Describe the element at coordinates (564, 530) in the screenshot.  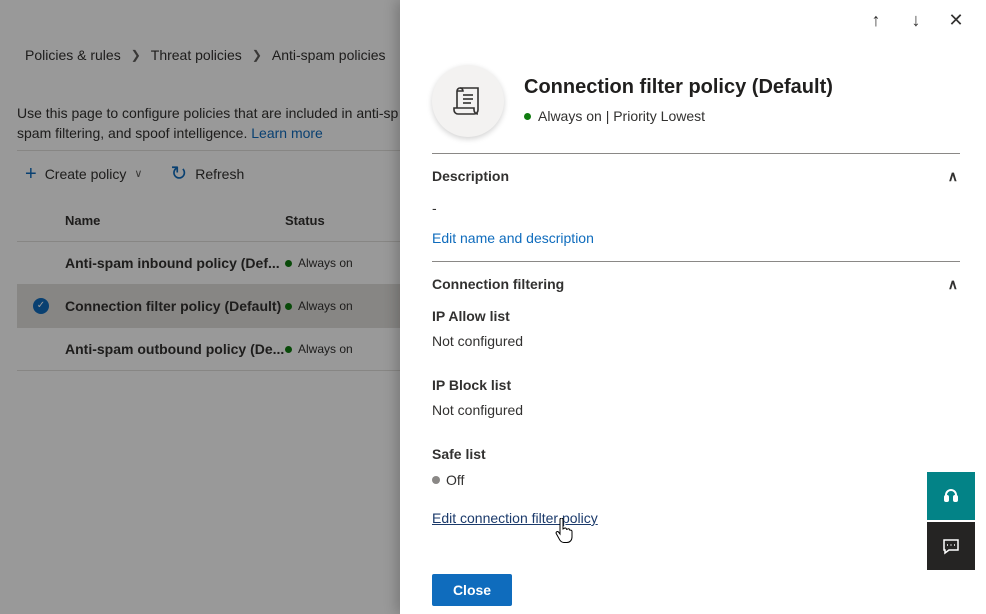
I see `hand-cursor-icon` at that location.